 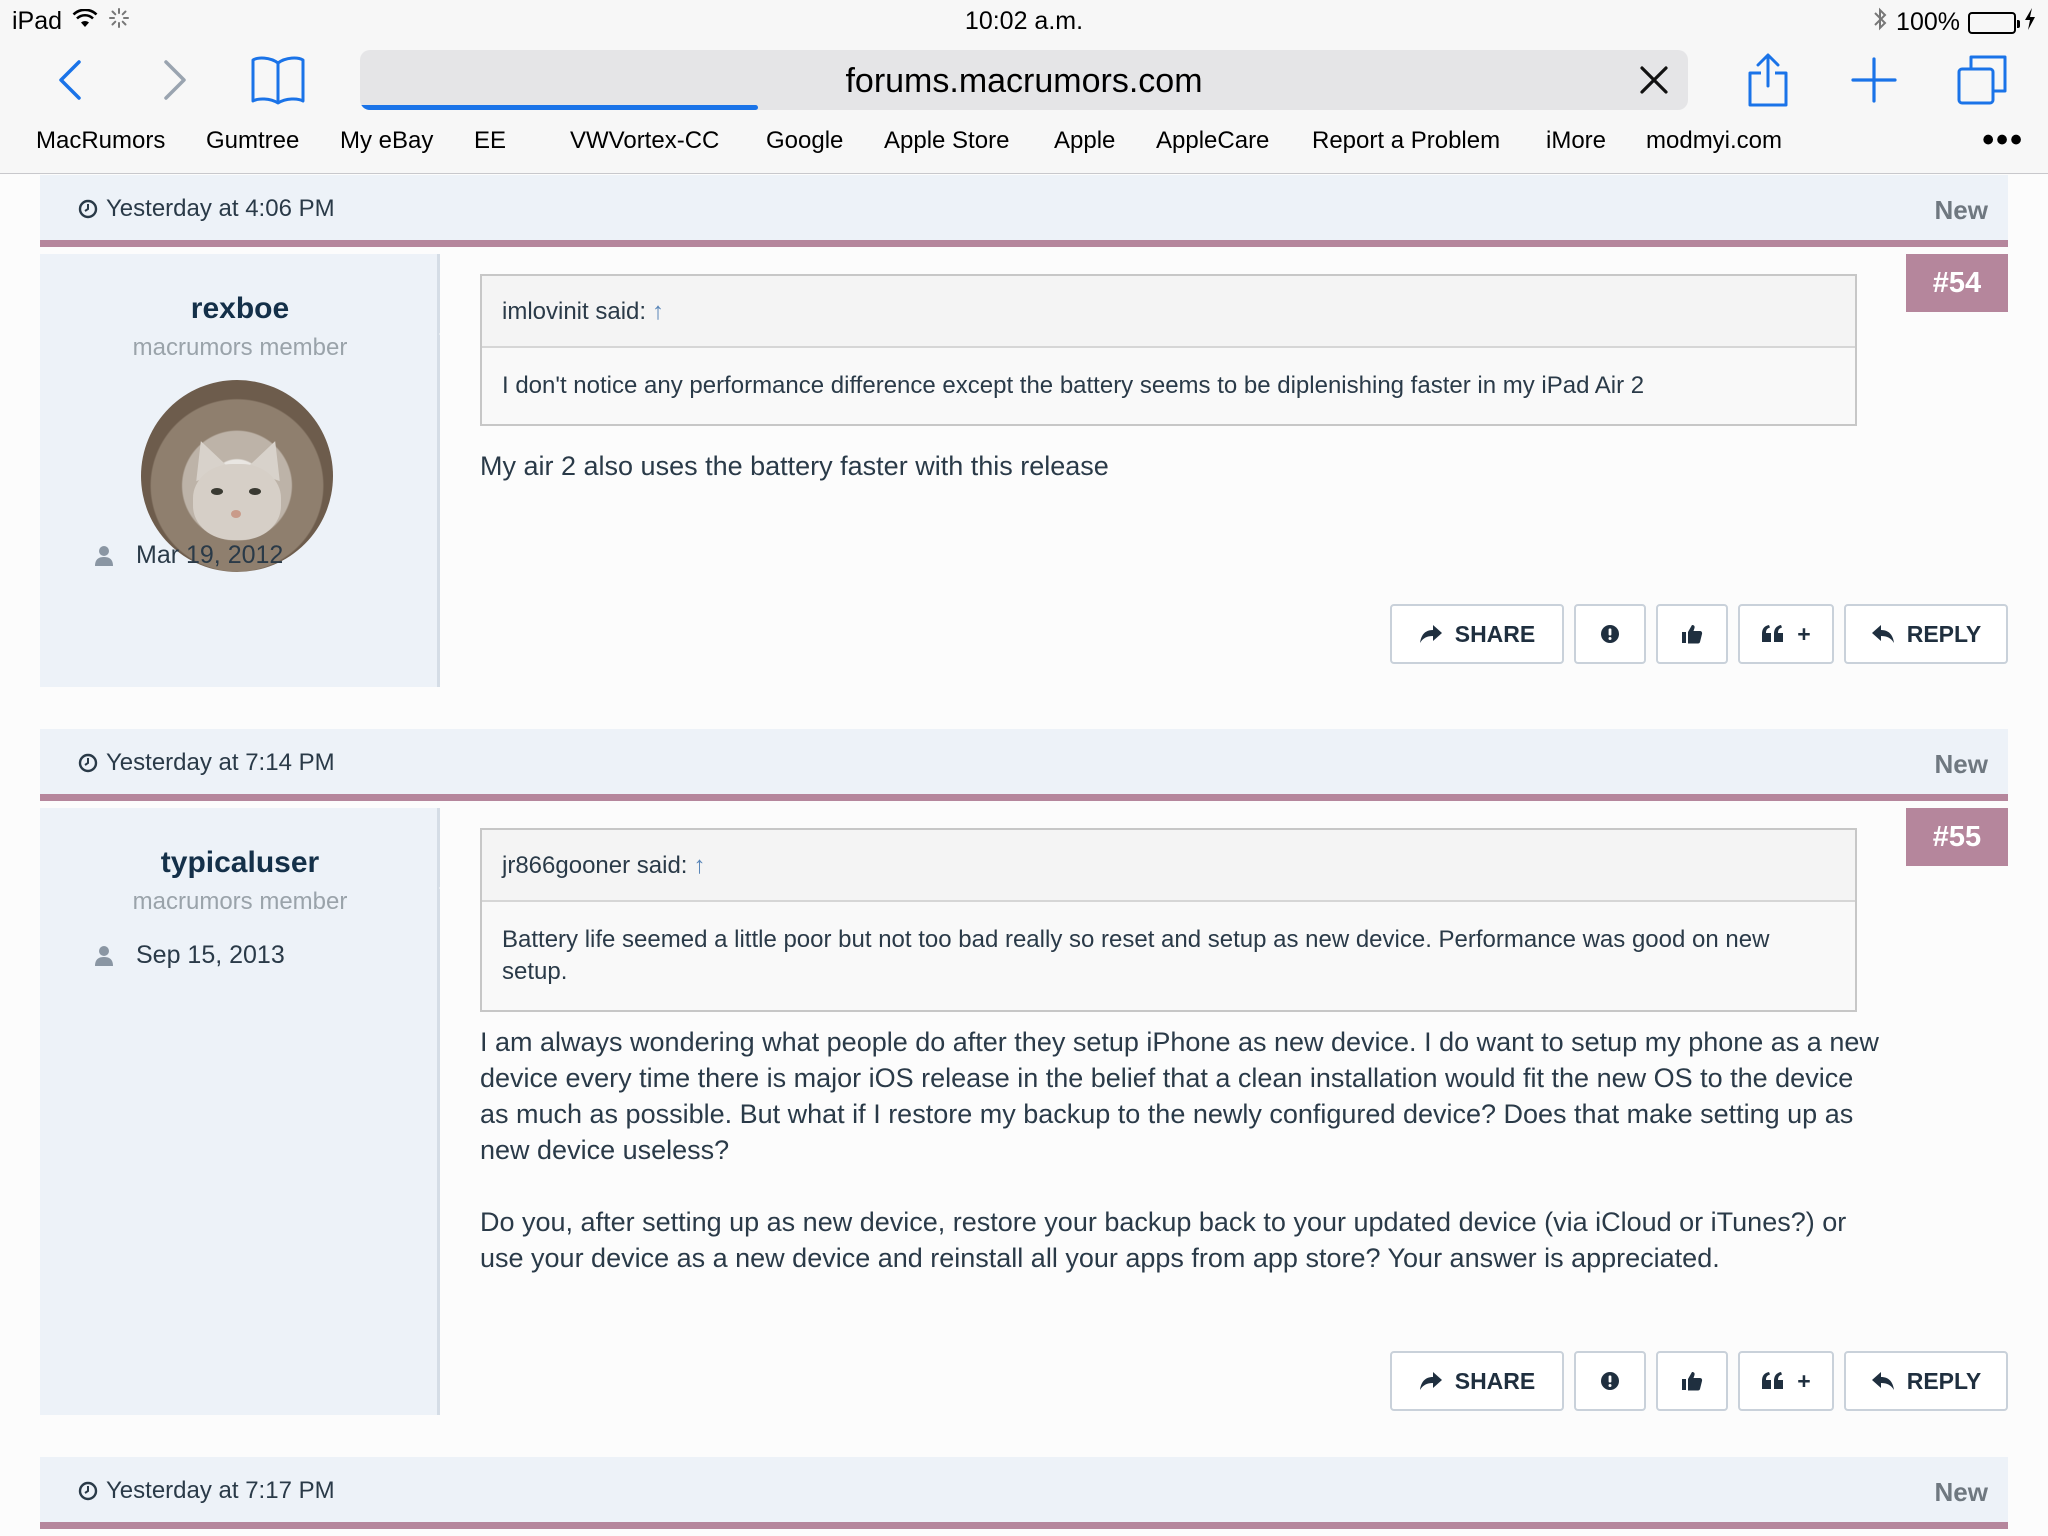 I want to click on address-bar: forums.macrumors.com, so click(x=1024, y=80).